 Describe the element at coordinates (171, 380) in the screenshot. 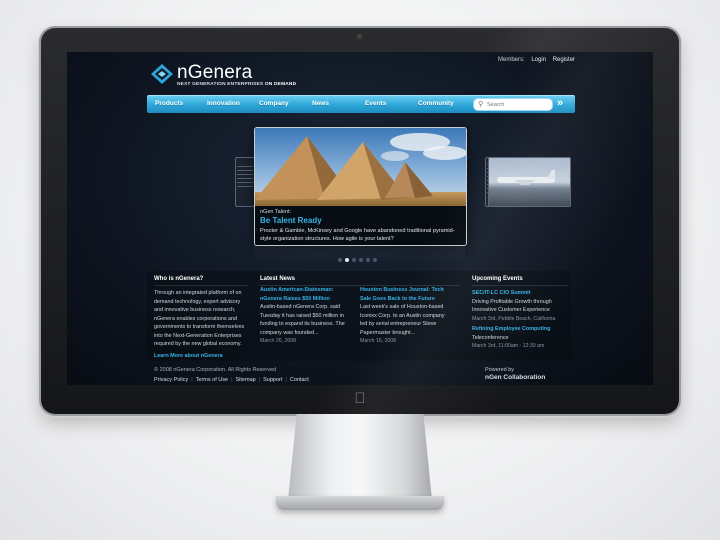

I see `footer-link-privacy: Privacy Policy` at that location.